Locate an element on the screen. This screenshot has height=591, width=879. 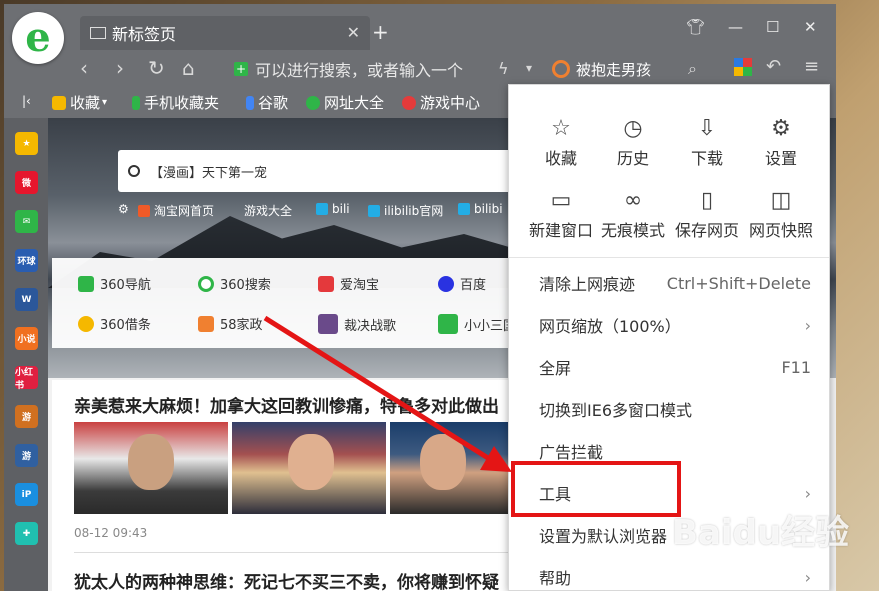
back-icon: ‹ is located at coordinates (84, 68).